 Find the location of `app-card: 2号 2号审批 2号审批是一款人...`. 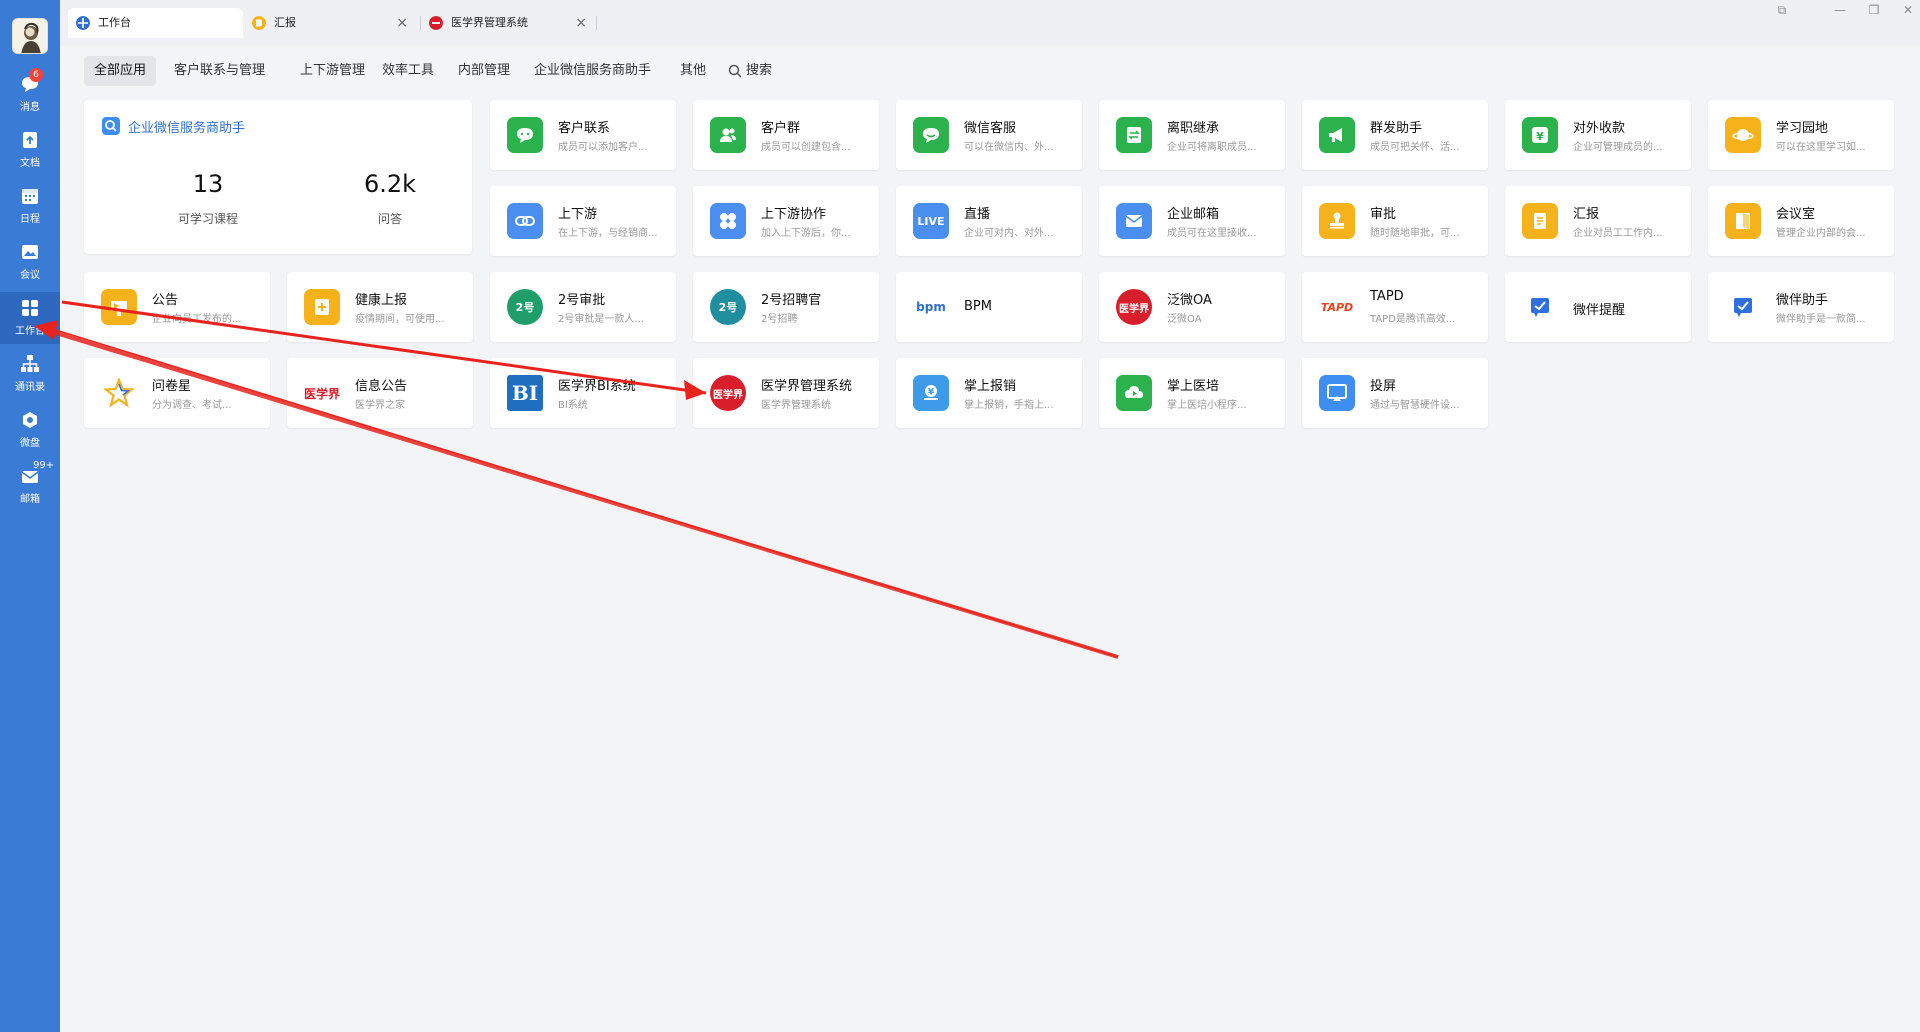

app-card: 2号 2号审批 2号审批是一款人... is located at coordinates (583, 307).